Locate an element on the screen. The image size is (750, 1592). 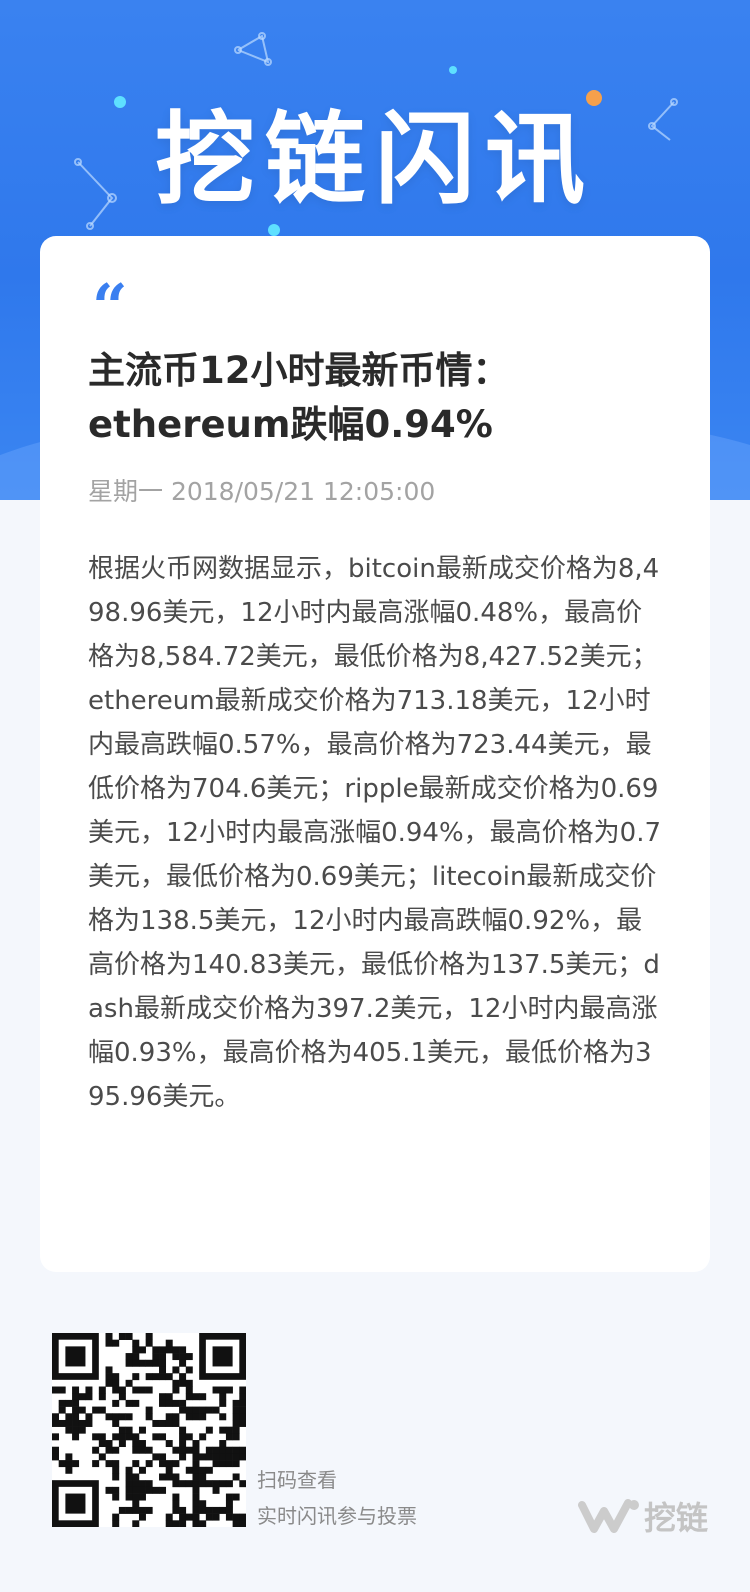
wakuang-logo-icon is located at coordinates (608, 1516).